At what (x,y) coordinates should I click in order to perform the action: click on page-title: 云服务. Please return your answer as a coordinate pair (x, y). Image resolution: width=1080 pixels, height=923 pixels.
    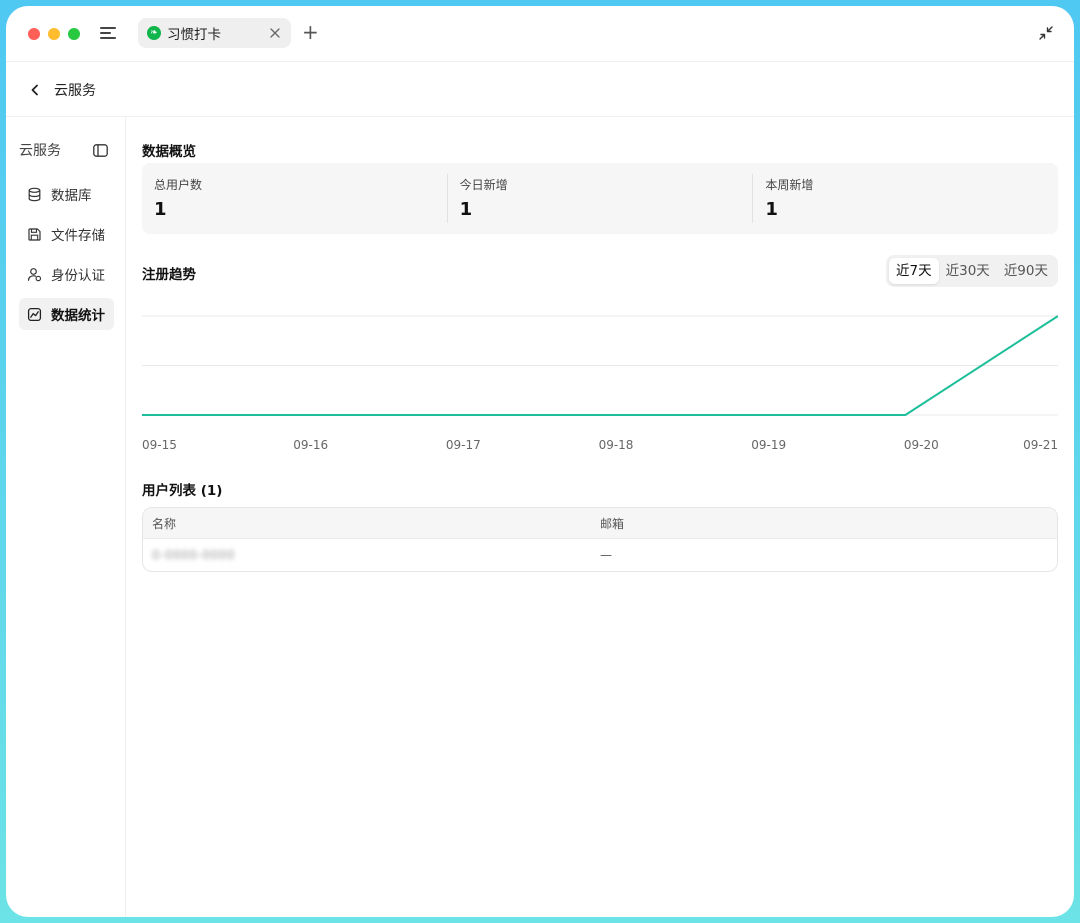
    Looking at the image, I should click on (75, 91).